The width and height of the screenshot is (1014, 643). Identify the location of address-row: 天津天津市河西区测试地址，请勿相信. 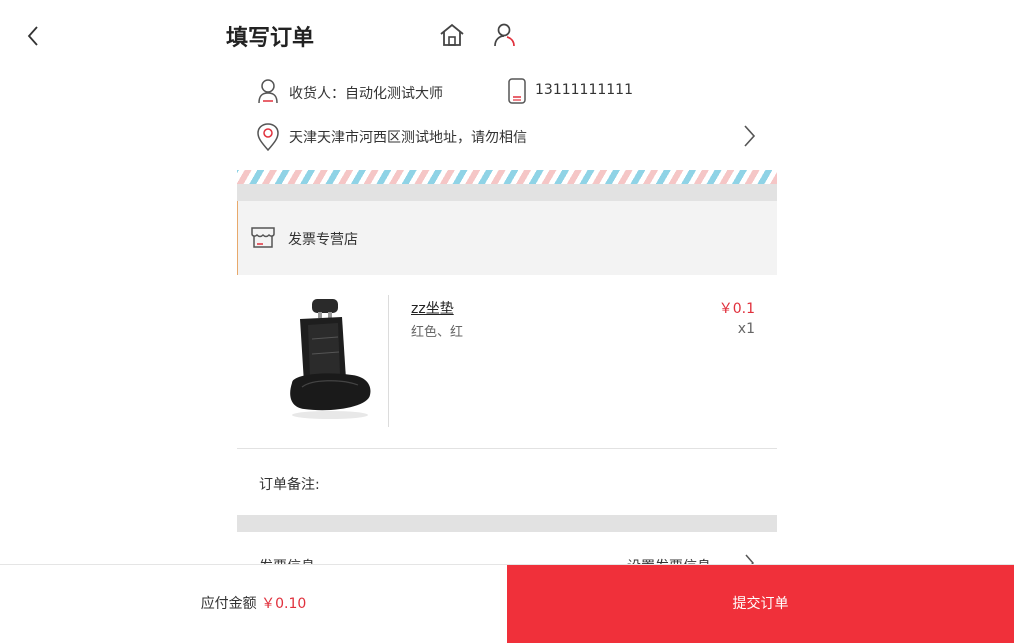
(507, 139).